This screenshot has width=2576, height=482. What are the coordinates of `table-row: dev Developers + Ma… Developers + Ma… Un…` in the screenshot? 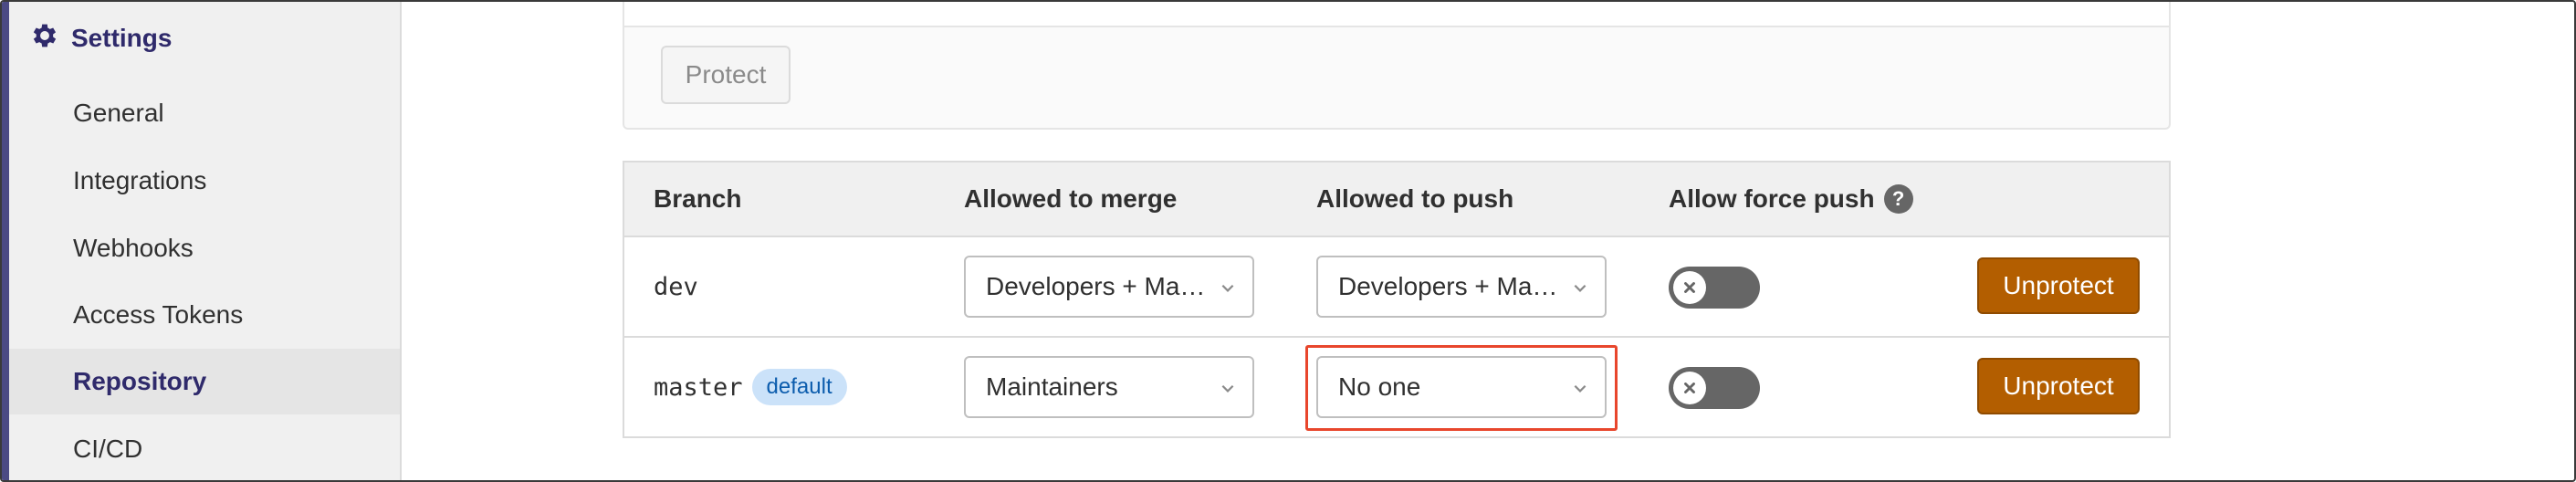 It's located at (1396, 287).